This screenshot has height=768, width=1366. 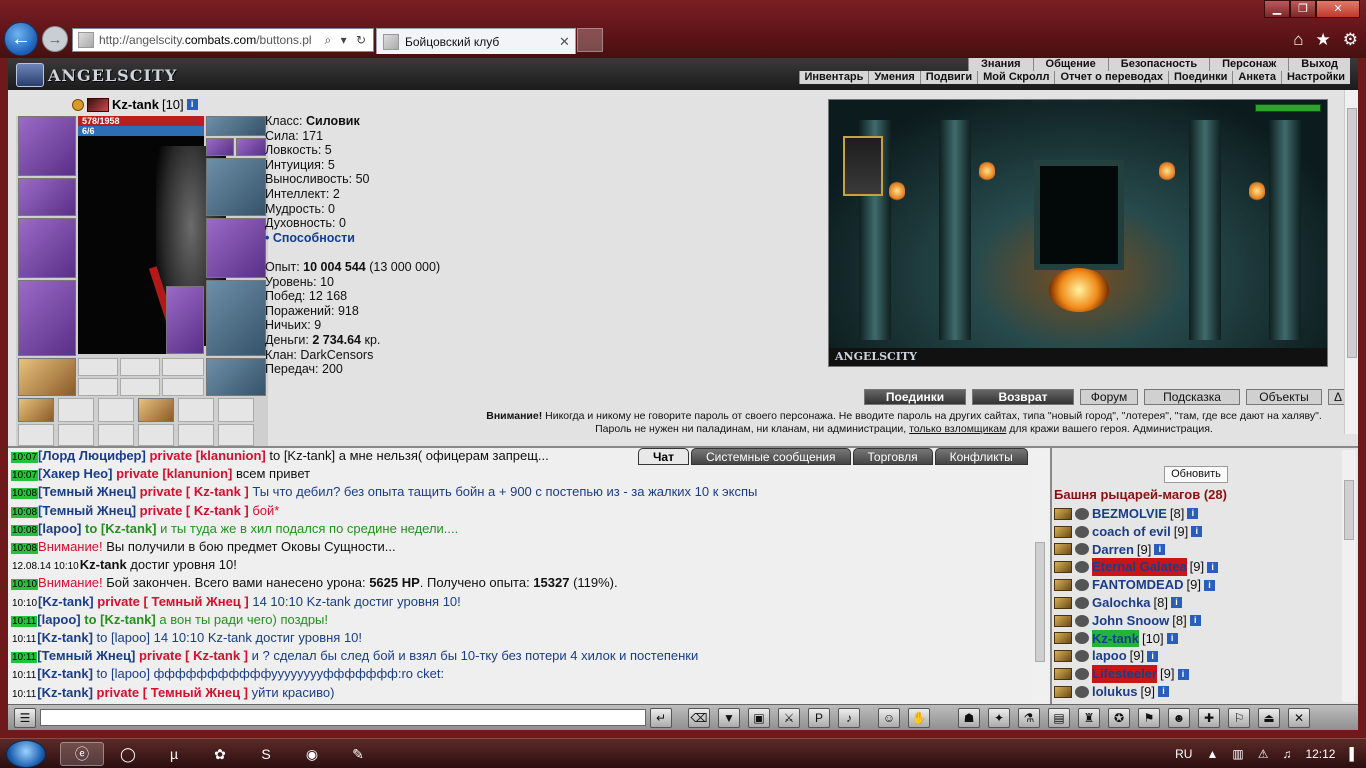 I want to click on nav-communication: Общение, so click(x=1070, y=64).